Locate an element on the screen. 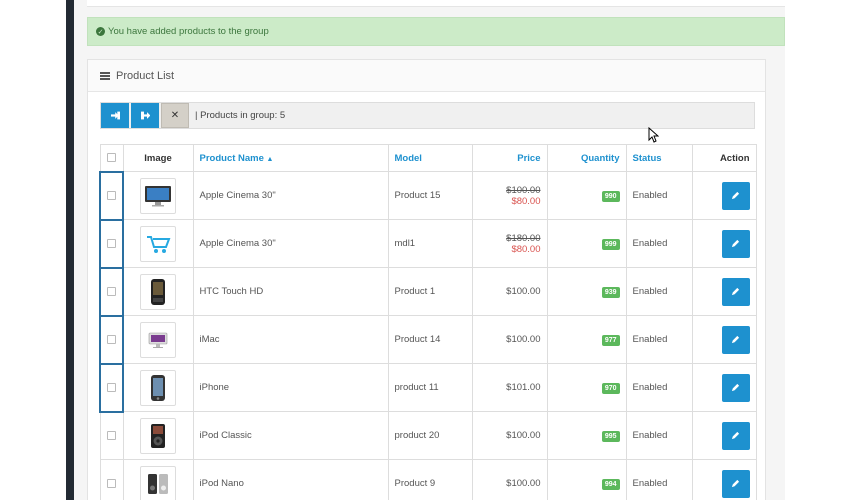  product-quantity: 970 is located at coordinates (586, 387).